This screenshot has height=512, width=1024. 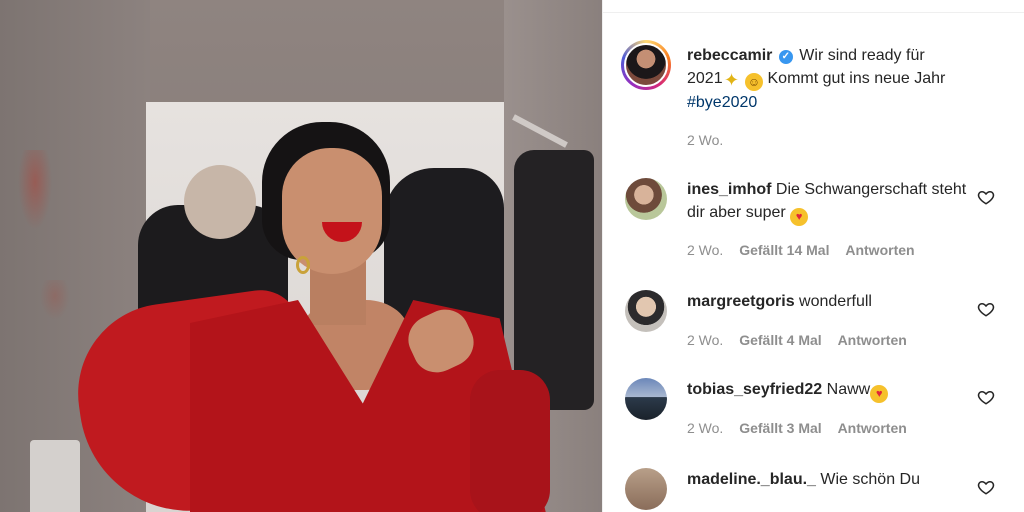 What do you see at coordinates (729, 189) in the screenshot?
I see `commenter-username: ines_imhof` at bounding box center [729, 189].